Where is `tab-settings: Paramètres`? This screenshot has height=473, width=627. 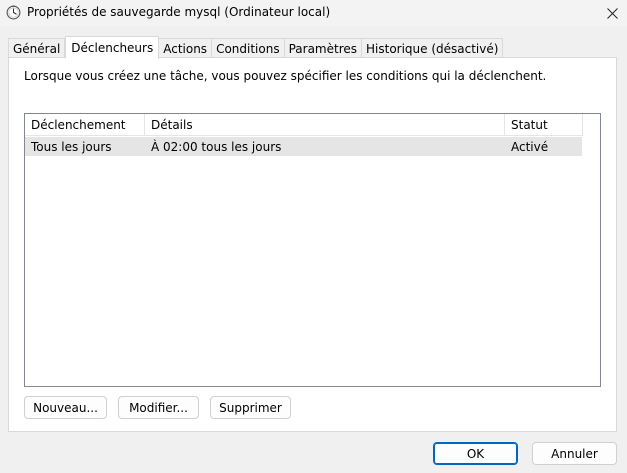 tab-settings: Paramètres is located at coordinates (323, 48).